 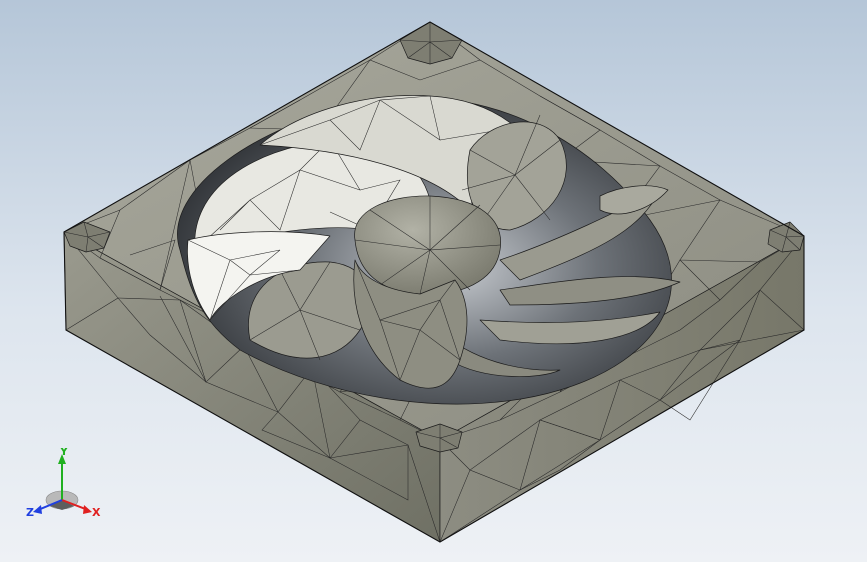 I want to click on y-axis-label: Y, so click(x=64, y=453).